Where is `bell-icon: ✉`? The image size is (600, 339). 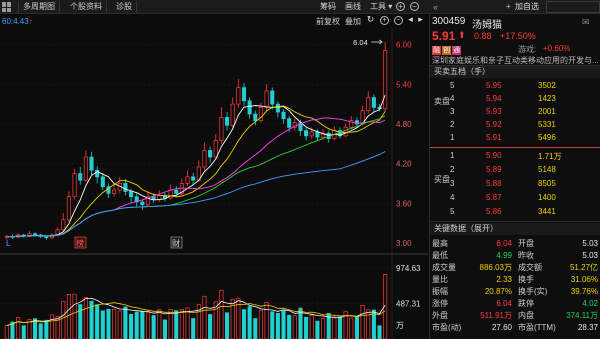 bell-icon: ✉ is located at coordinates (586, 22).